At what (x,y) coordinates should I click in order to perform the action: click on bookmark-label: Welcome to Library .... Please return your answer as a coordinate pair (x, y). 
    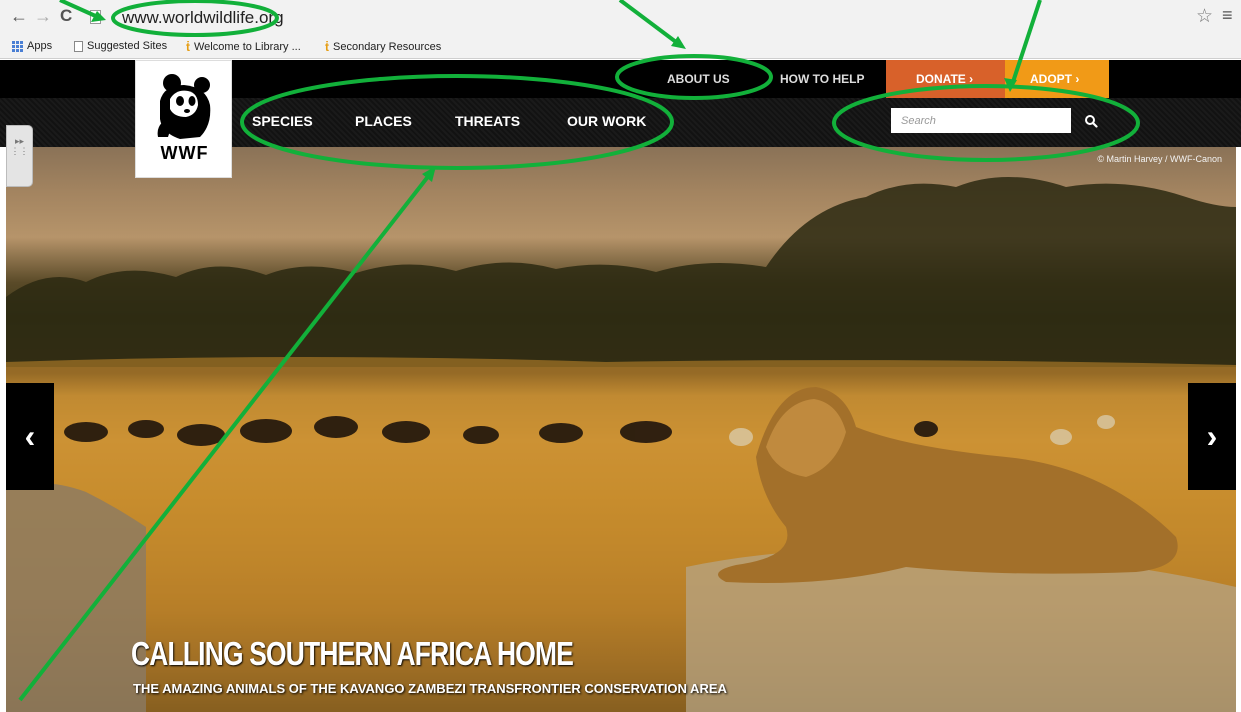
    Looking at the image, I should click on (247, 47).